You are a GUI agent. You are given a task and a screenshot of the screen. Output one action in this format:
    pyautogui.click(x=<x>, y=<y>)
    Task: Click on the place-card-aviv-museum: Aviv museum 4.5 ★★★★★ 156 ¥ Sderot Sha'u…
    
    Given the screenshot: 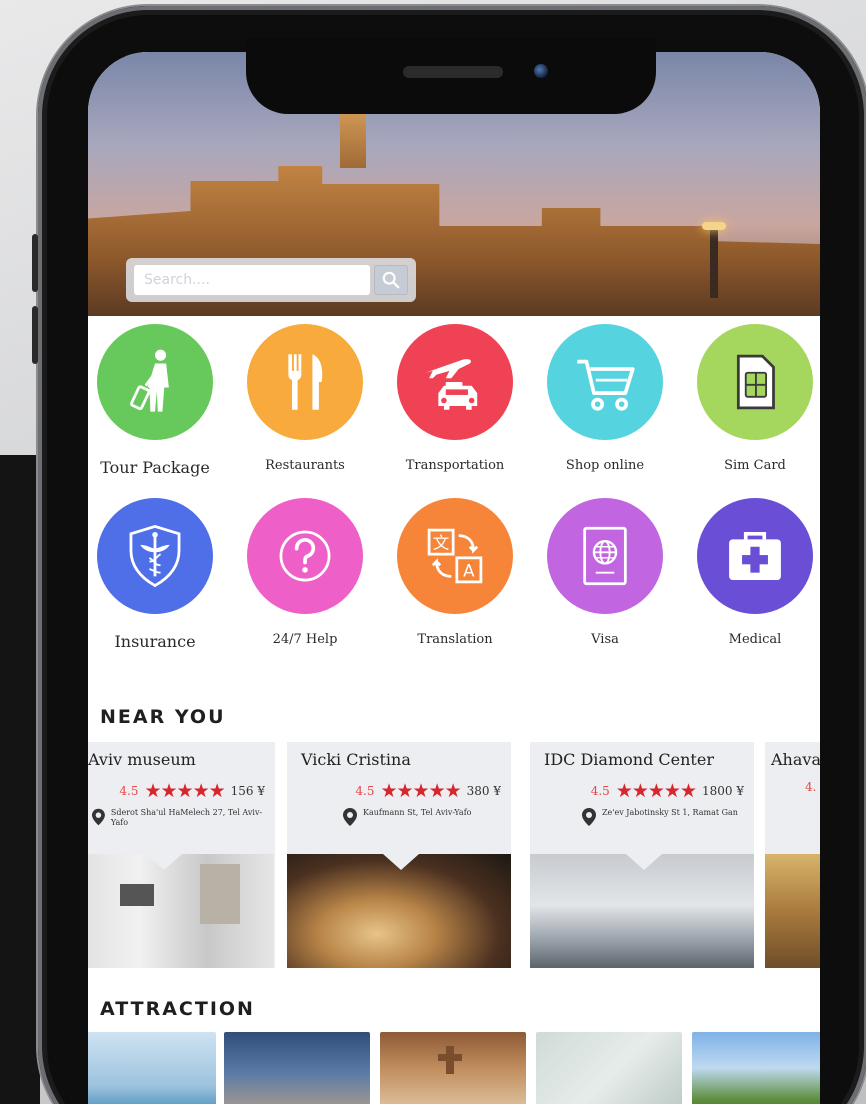 What is the action you would take?
    pyautogui.click(x=181, y=855)
    